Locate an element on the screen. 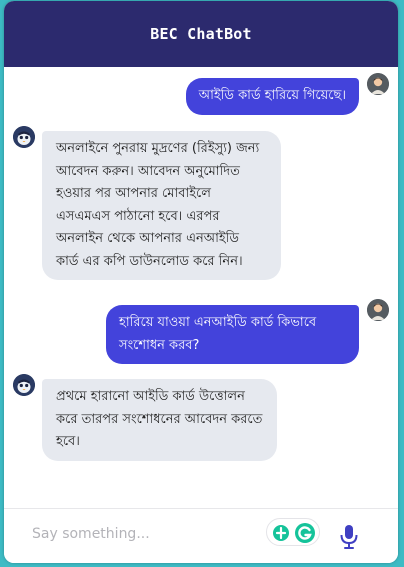  chat-header: BEC ChatBot is located at coordinates (201, 34).